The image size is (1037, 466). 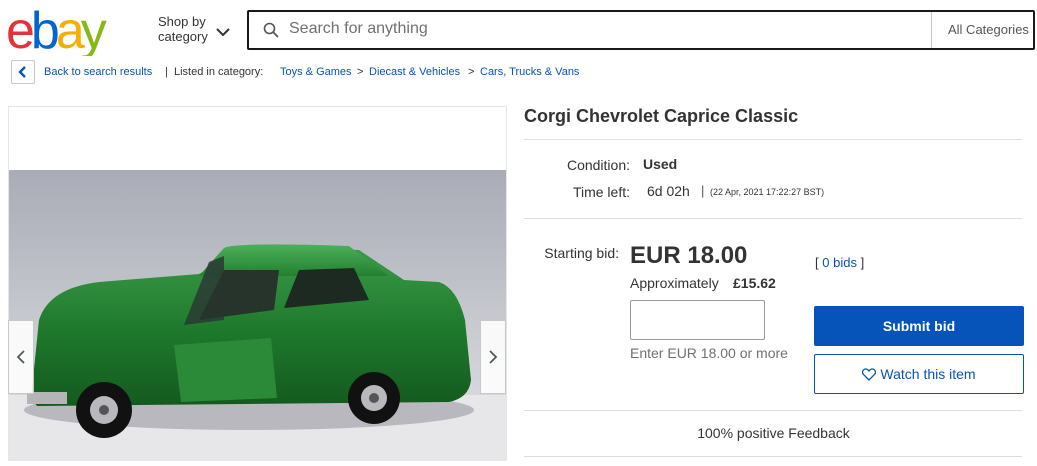 I want to click on bid-hint: Enter EUR 18.00 or more, so click(x=709, y=353).